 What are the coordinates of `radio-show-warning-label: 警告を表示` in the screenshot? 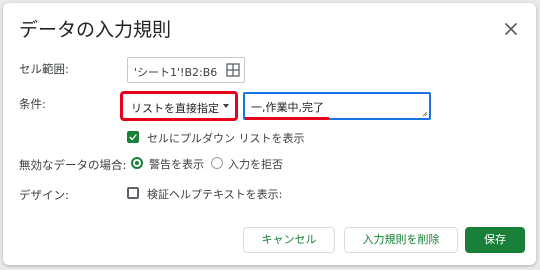 It's located at (176, 164).